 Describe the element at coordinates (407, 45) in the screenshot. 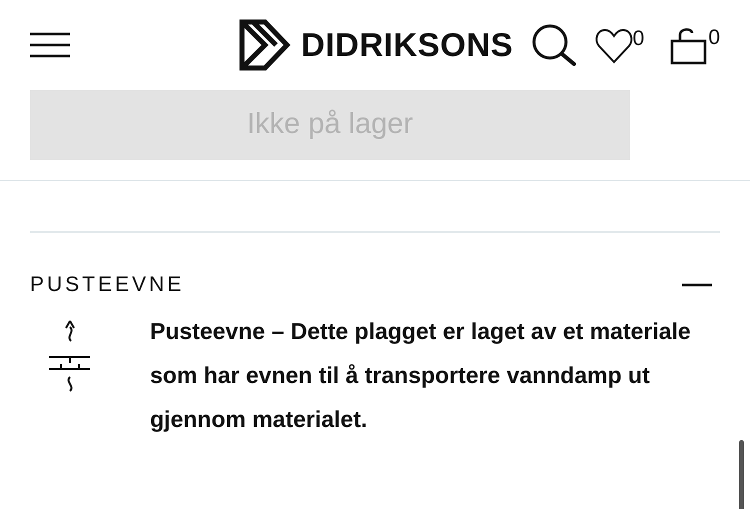

I see `logo-text: DIDRIKSONS` at that location.